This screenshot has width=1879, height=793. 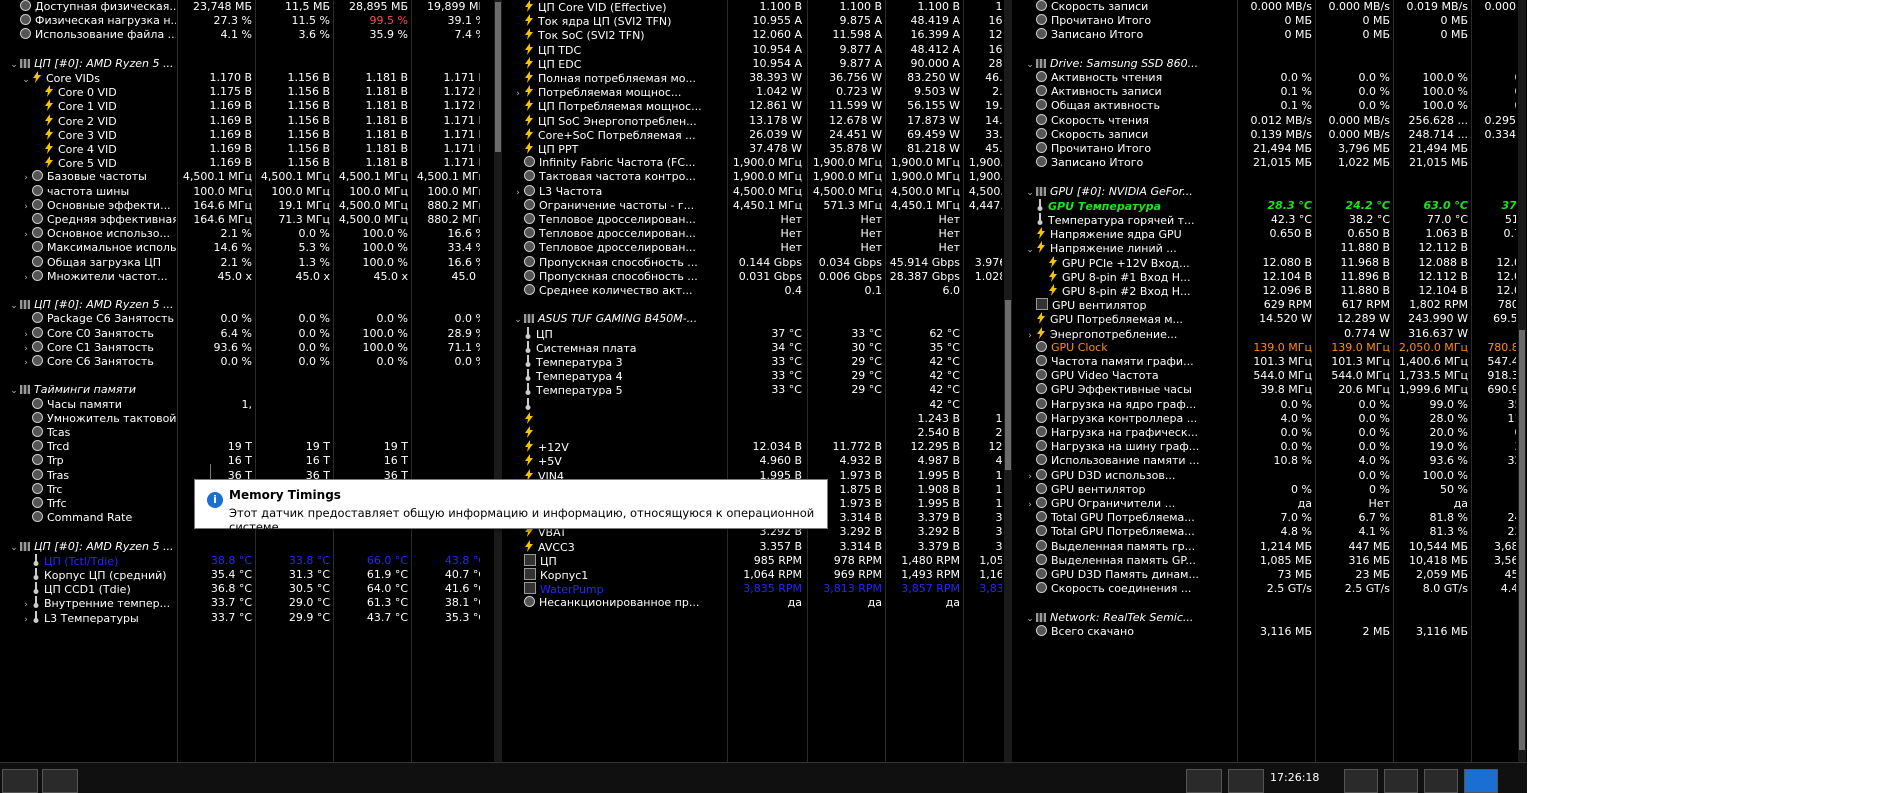 What do you see at coordinates (757, 347) in the screenshot?
I see `sensor-row: Системная плата34 °C30 °C35 °C35 °C` at bounding box center [757, 347].